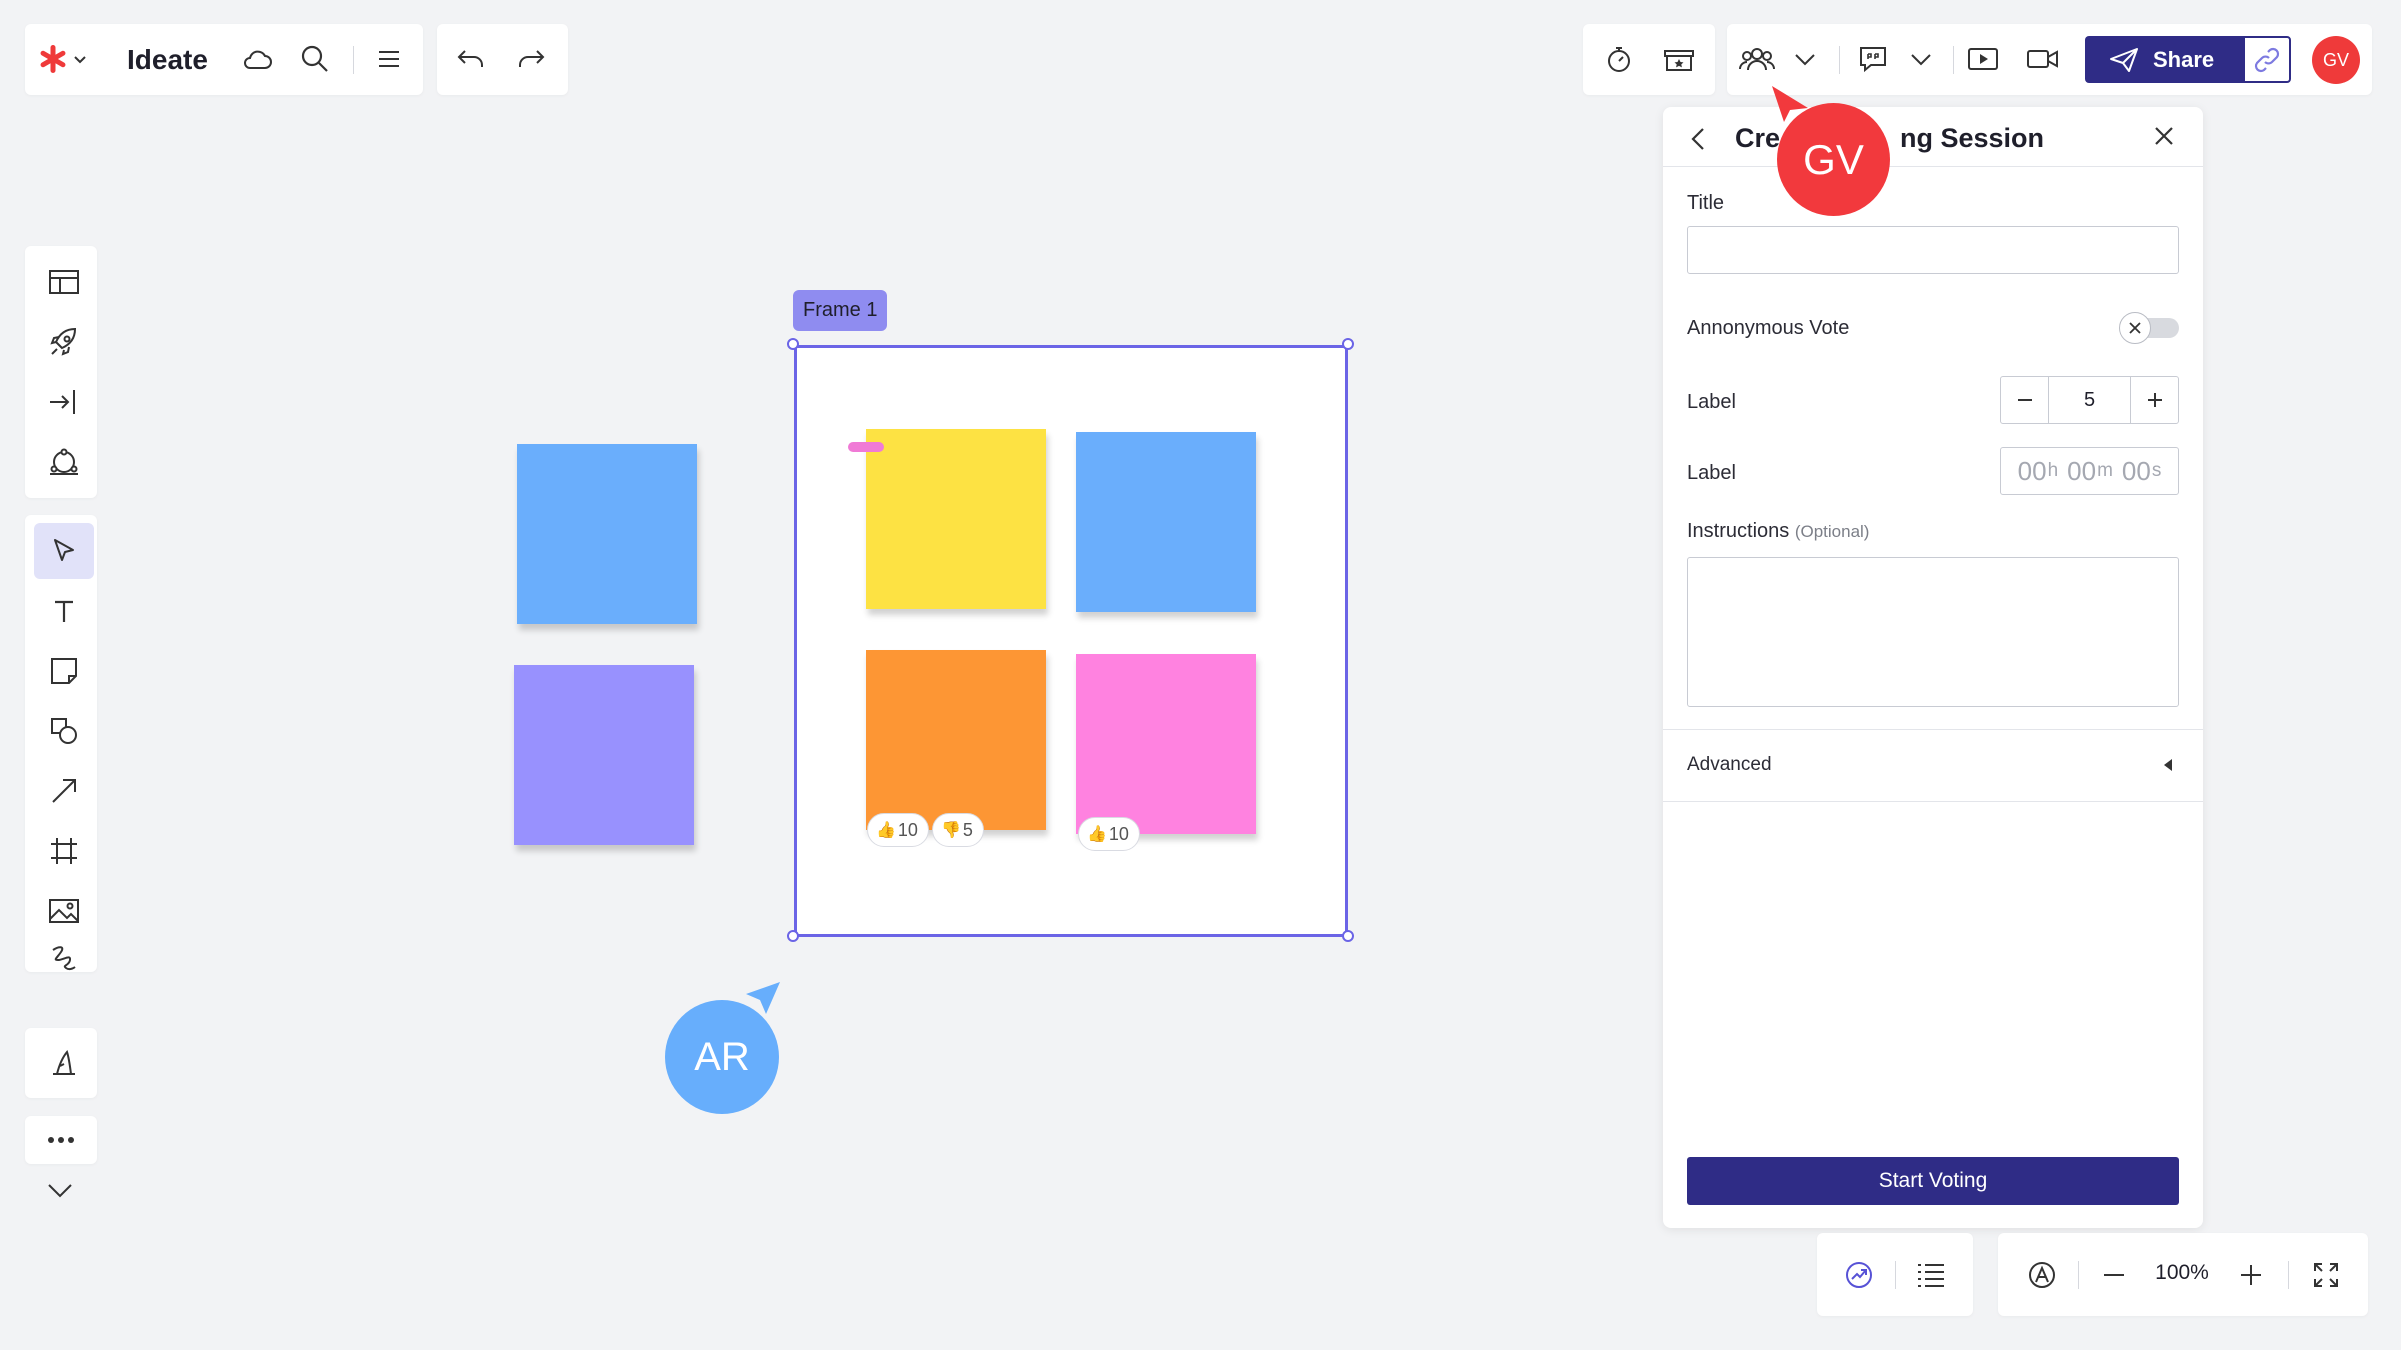 The width and height of the screenshot is (2401, 1350). I want to click on copy-link-button, so click(2267, 59).